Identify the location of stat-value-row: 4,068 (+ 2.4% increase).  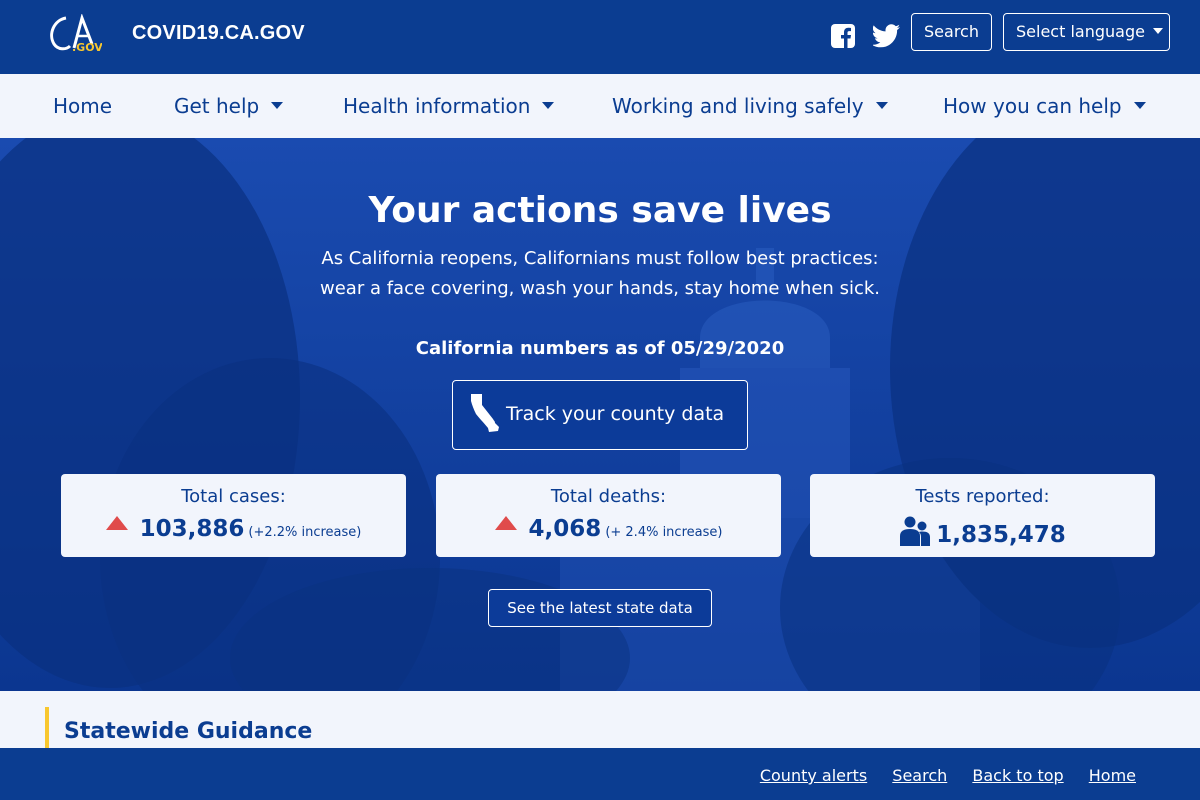
(608, 529).